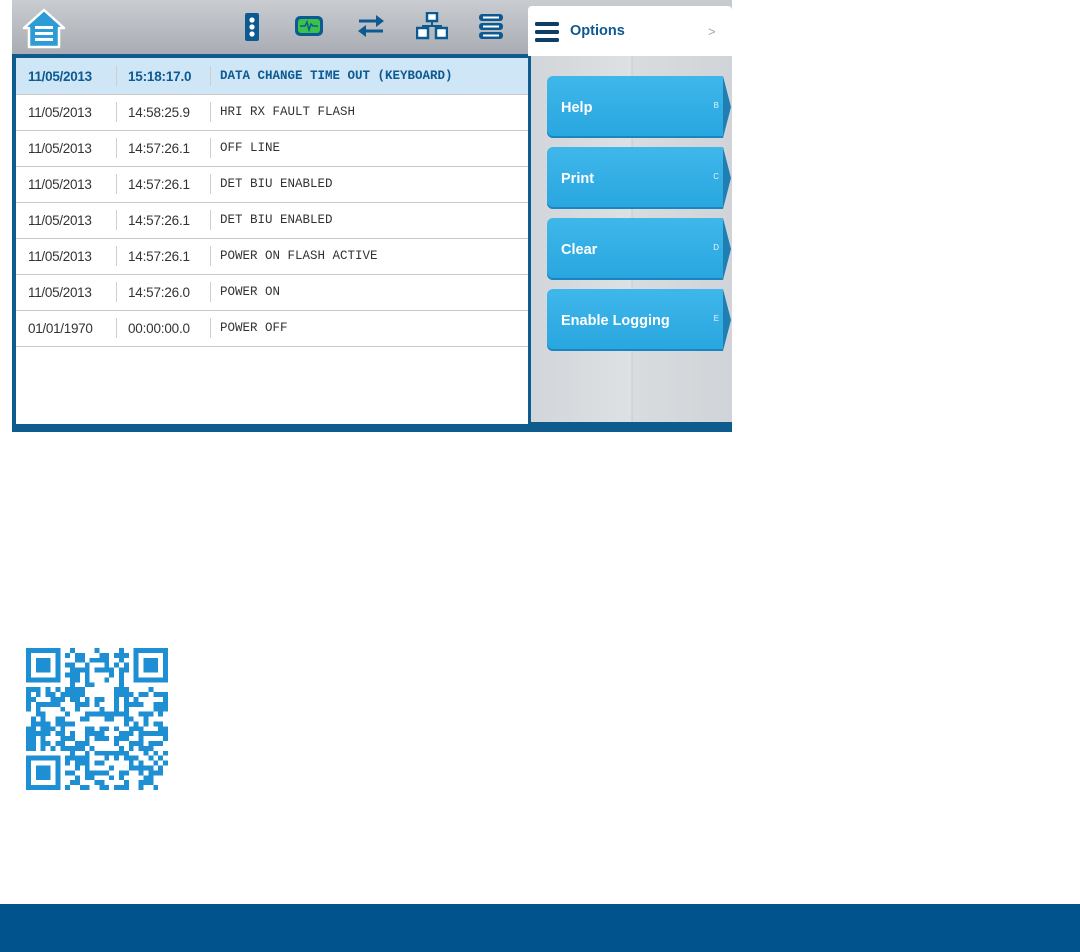  Describe the element at coordinates (639, 178) in the screenshot. I see `print-button: Print C` at that location.